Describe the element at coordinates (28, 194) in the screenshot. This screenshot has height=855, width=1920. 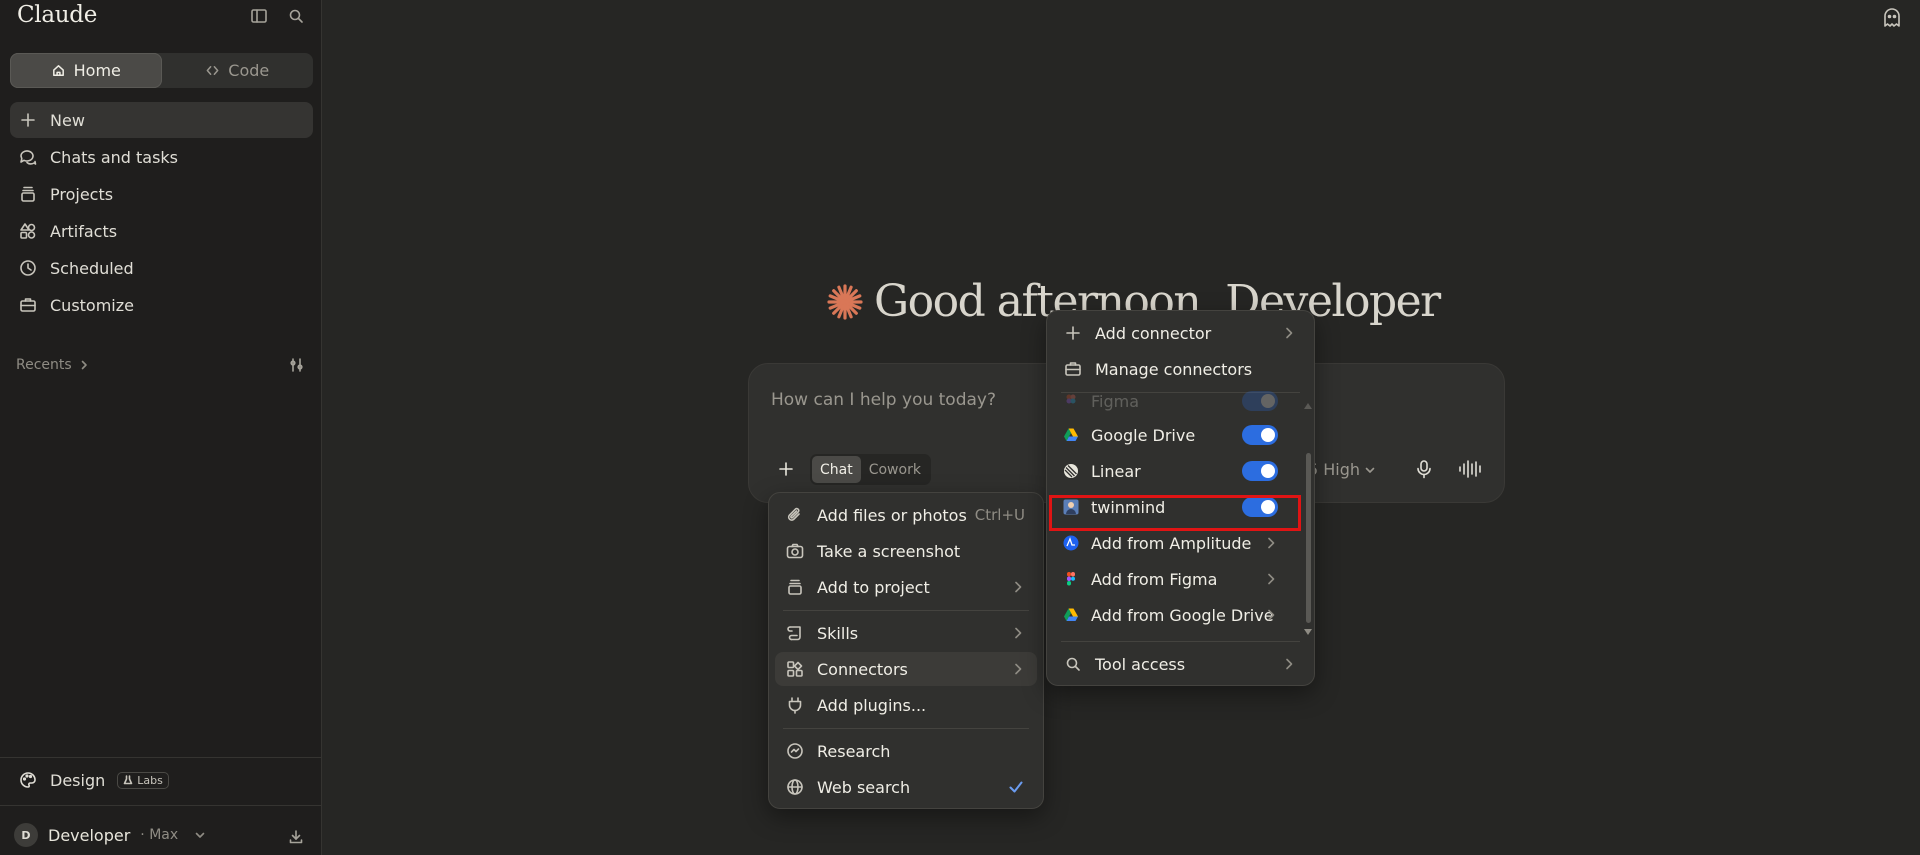
I see `projects-icon` at that location.